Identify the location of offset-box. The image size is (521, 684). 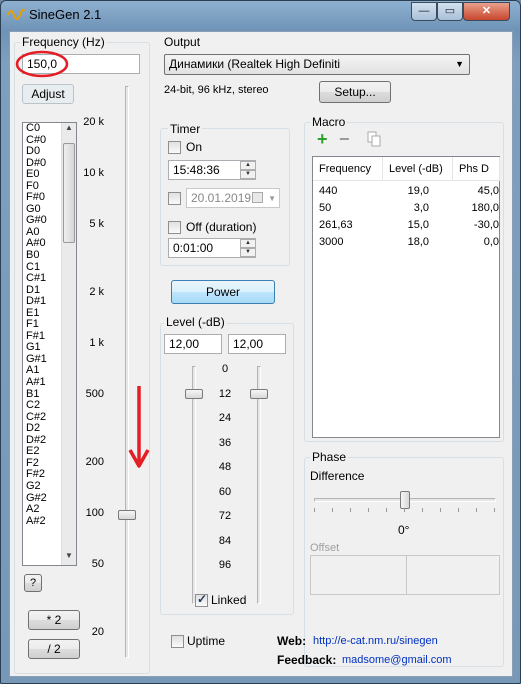
(405, 575).